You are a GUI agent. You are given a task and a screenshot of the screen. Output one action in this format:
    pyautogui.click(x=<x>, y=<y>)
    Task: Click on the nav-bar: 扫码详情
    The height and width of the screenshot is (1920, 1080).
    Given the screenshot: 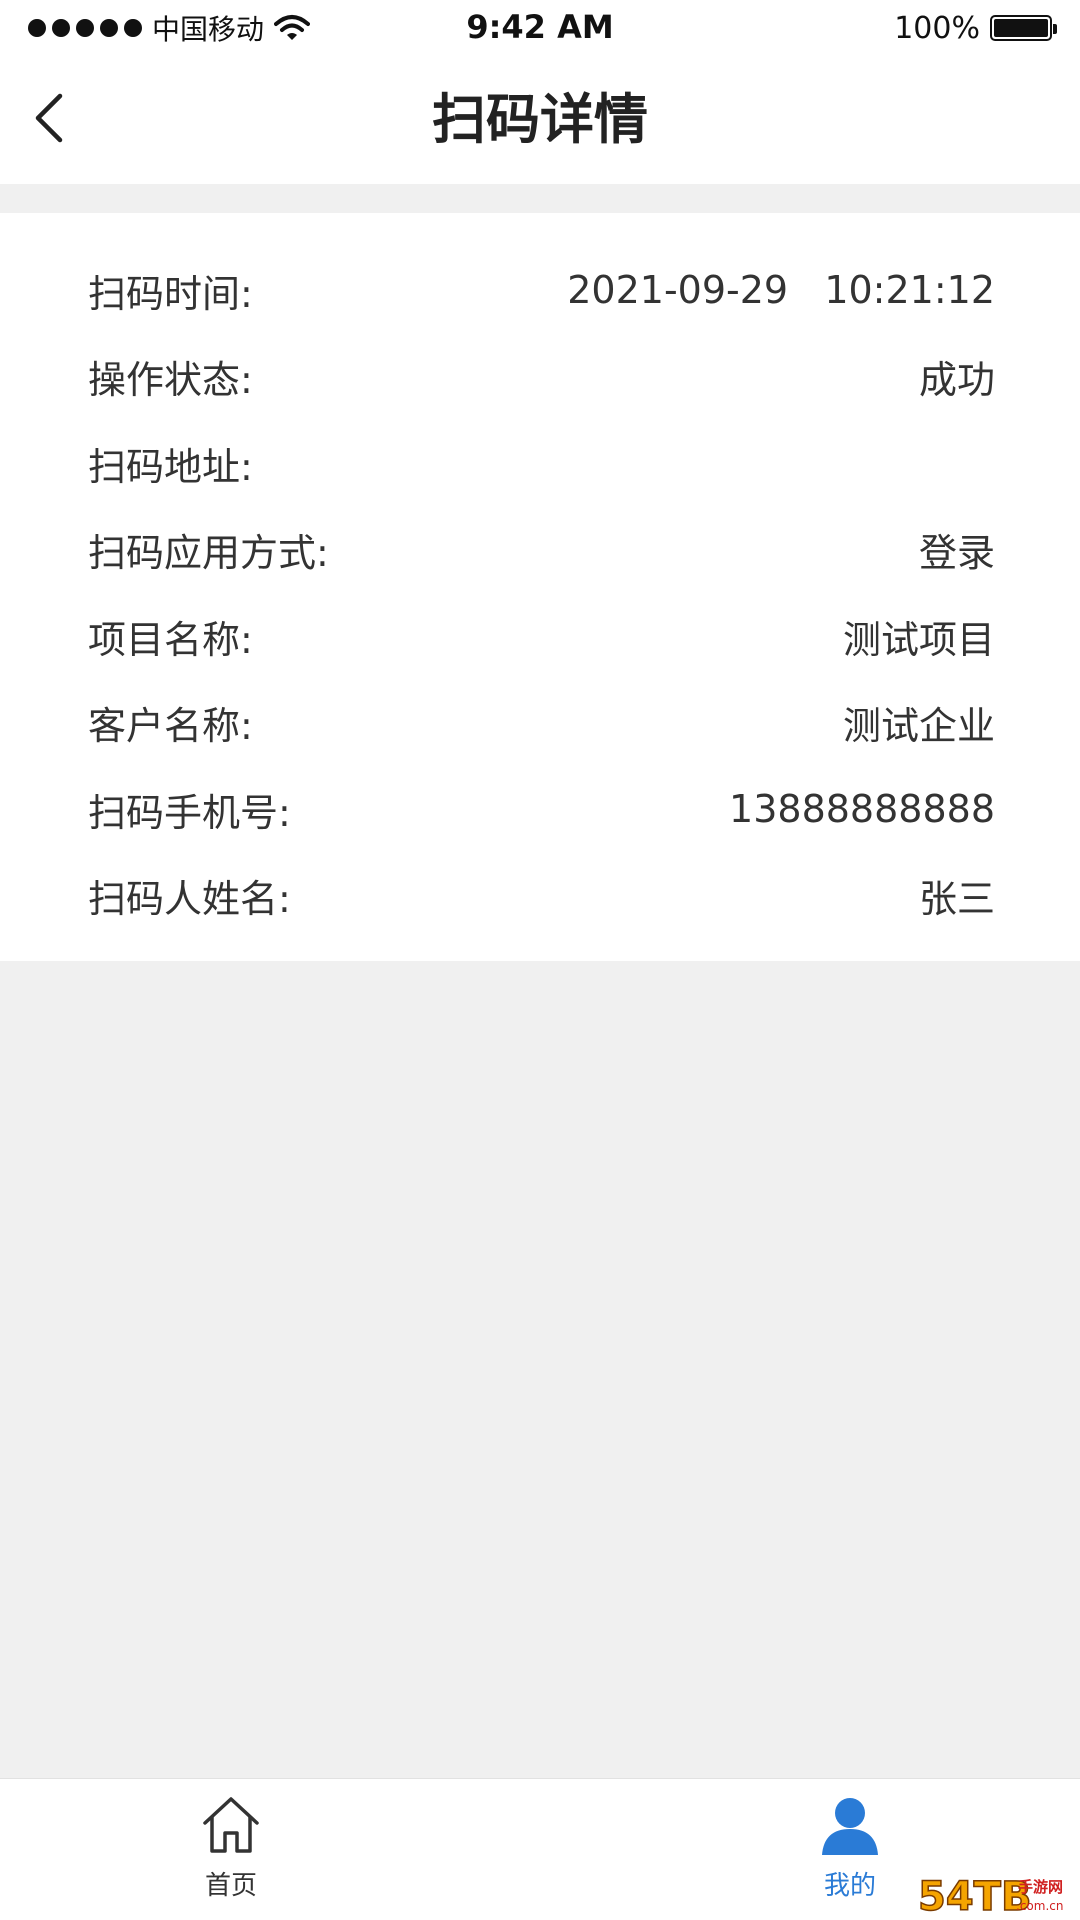 What is the action you would take?
    pyautogui.click(x=540, y=120)
    